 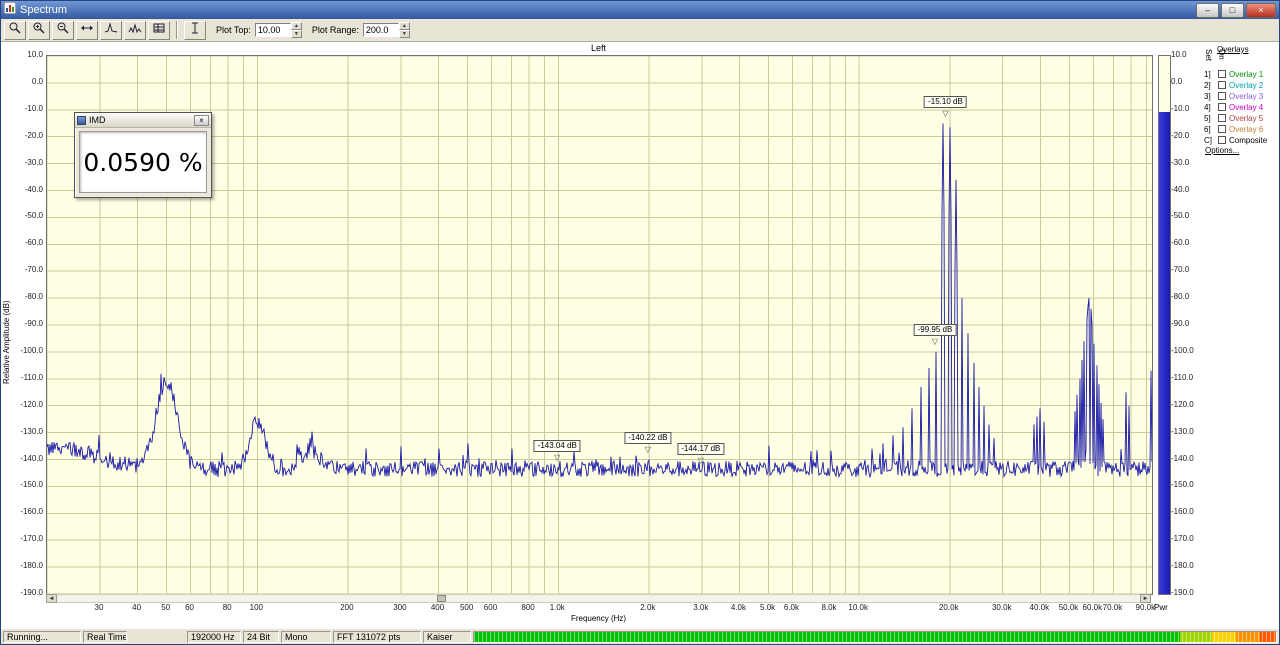 What do you see at coordinates (1182, 350) in the screenshot?
I see `y-tick-label: -100.0` at bounding box center [1182, 350].